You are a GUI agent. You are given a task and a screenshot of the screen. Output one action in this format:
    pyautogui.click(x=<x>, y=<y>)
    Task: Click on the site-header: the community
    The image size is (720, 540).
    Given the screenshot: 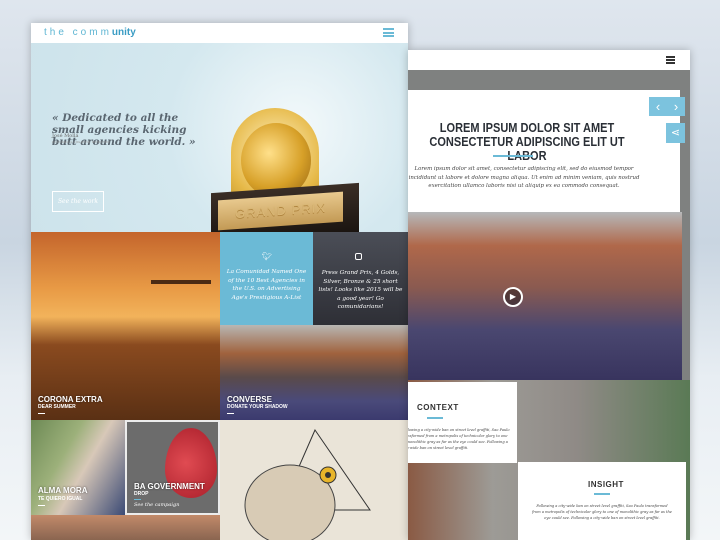 What is the action you would take?
    pyautogui.click(x=219, y=33)
    